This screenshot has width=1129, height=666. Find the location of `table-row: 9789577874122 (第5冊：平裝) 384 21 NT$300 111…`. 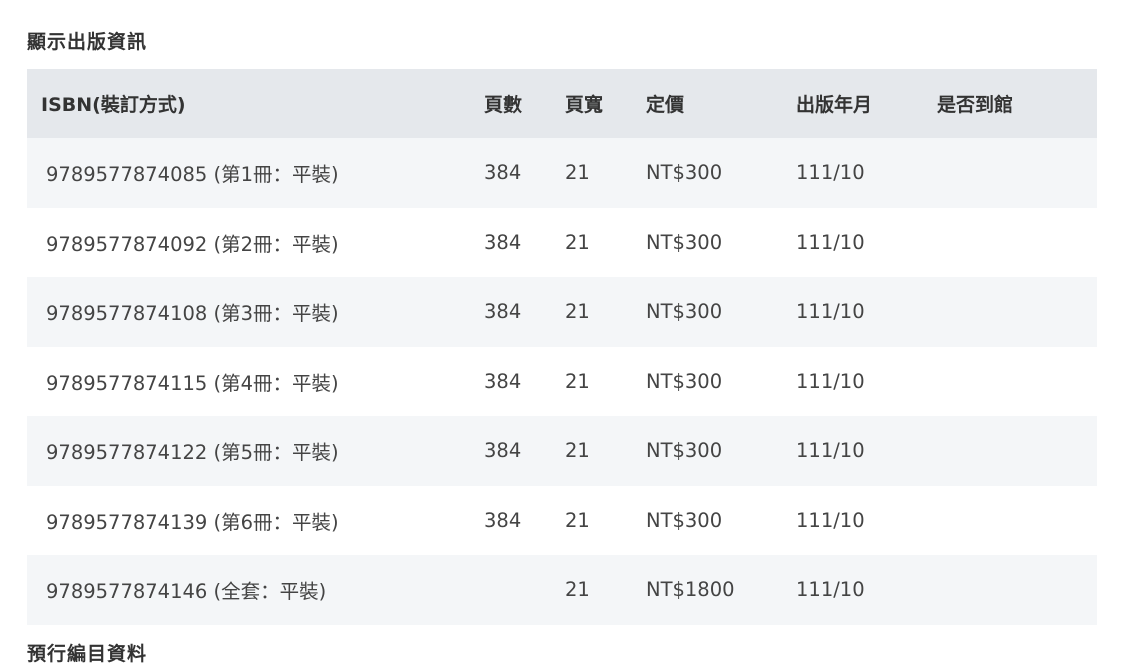

table-row: 9789577874122 (第5冊：平裝) 384 21 NT$300 111… is located at coordinates (562, 451).